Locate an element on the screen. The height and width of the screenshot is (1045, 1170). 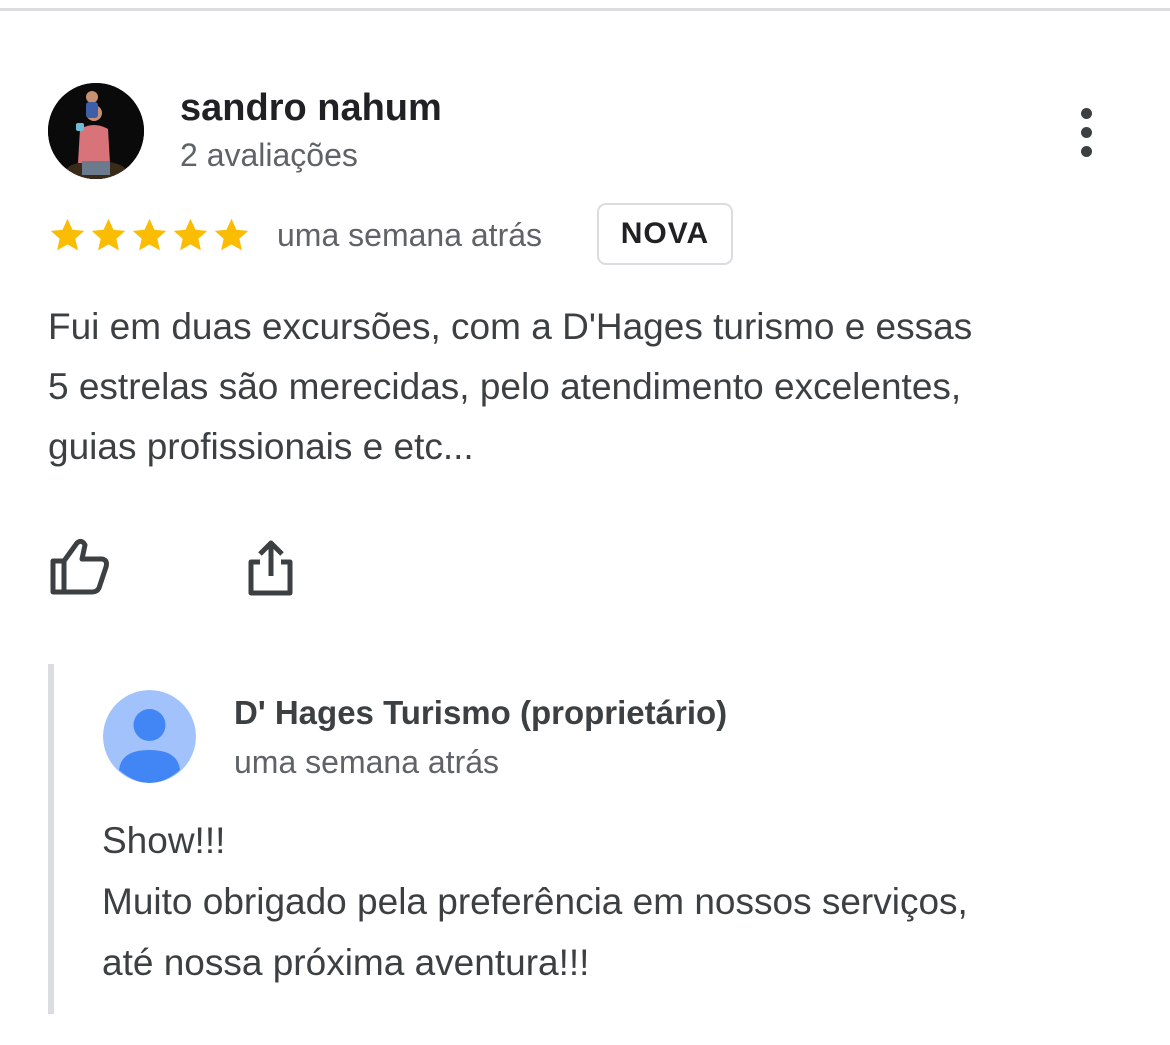
review-date: uma semana atrás is located at coordinates (410, 235).